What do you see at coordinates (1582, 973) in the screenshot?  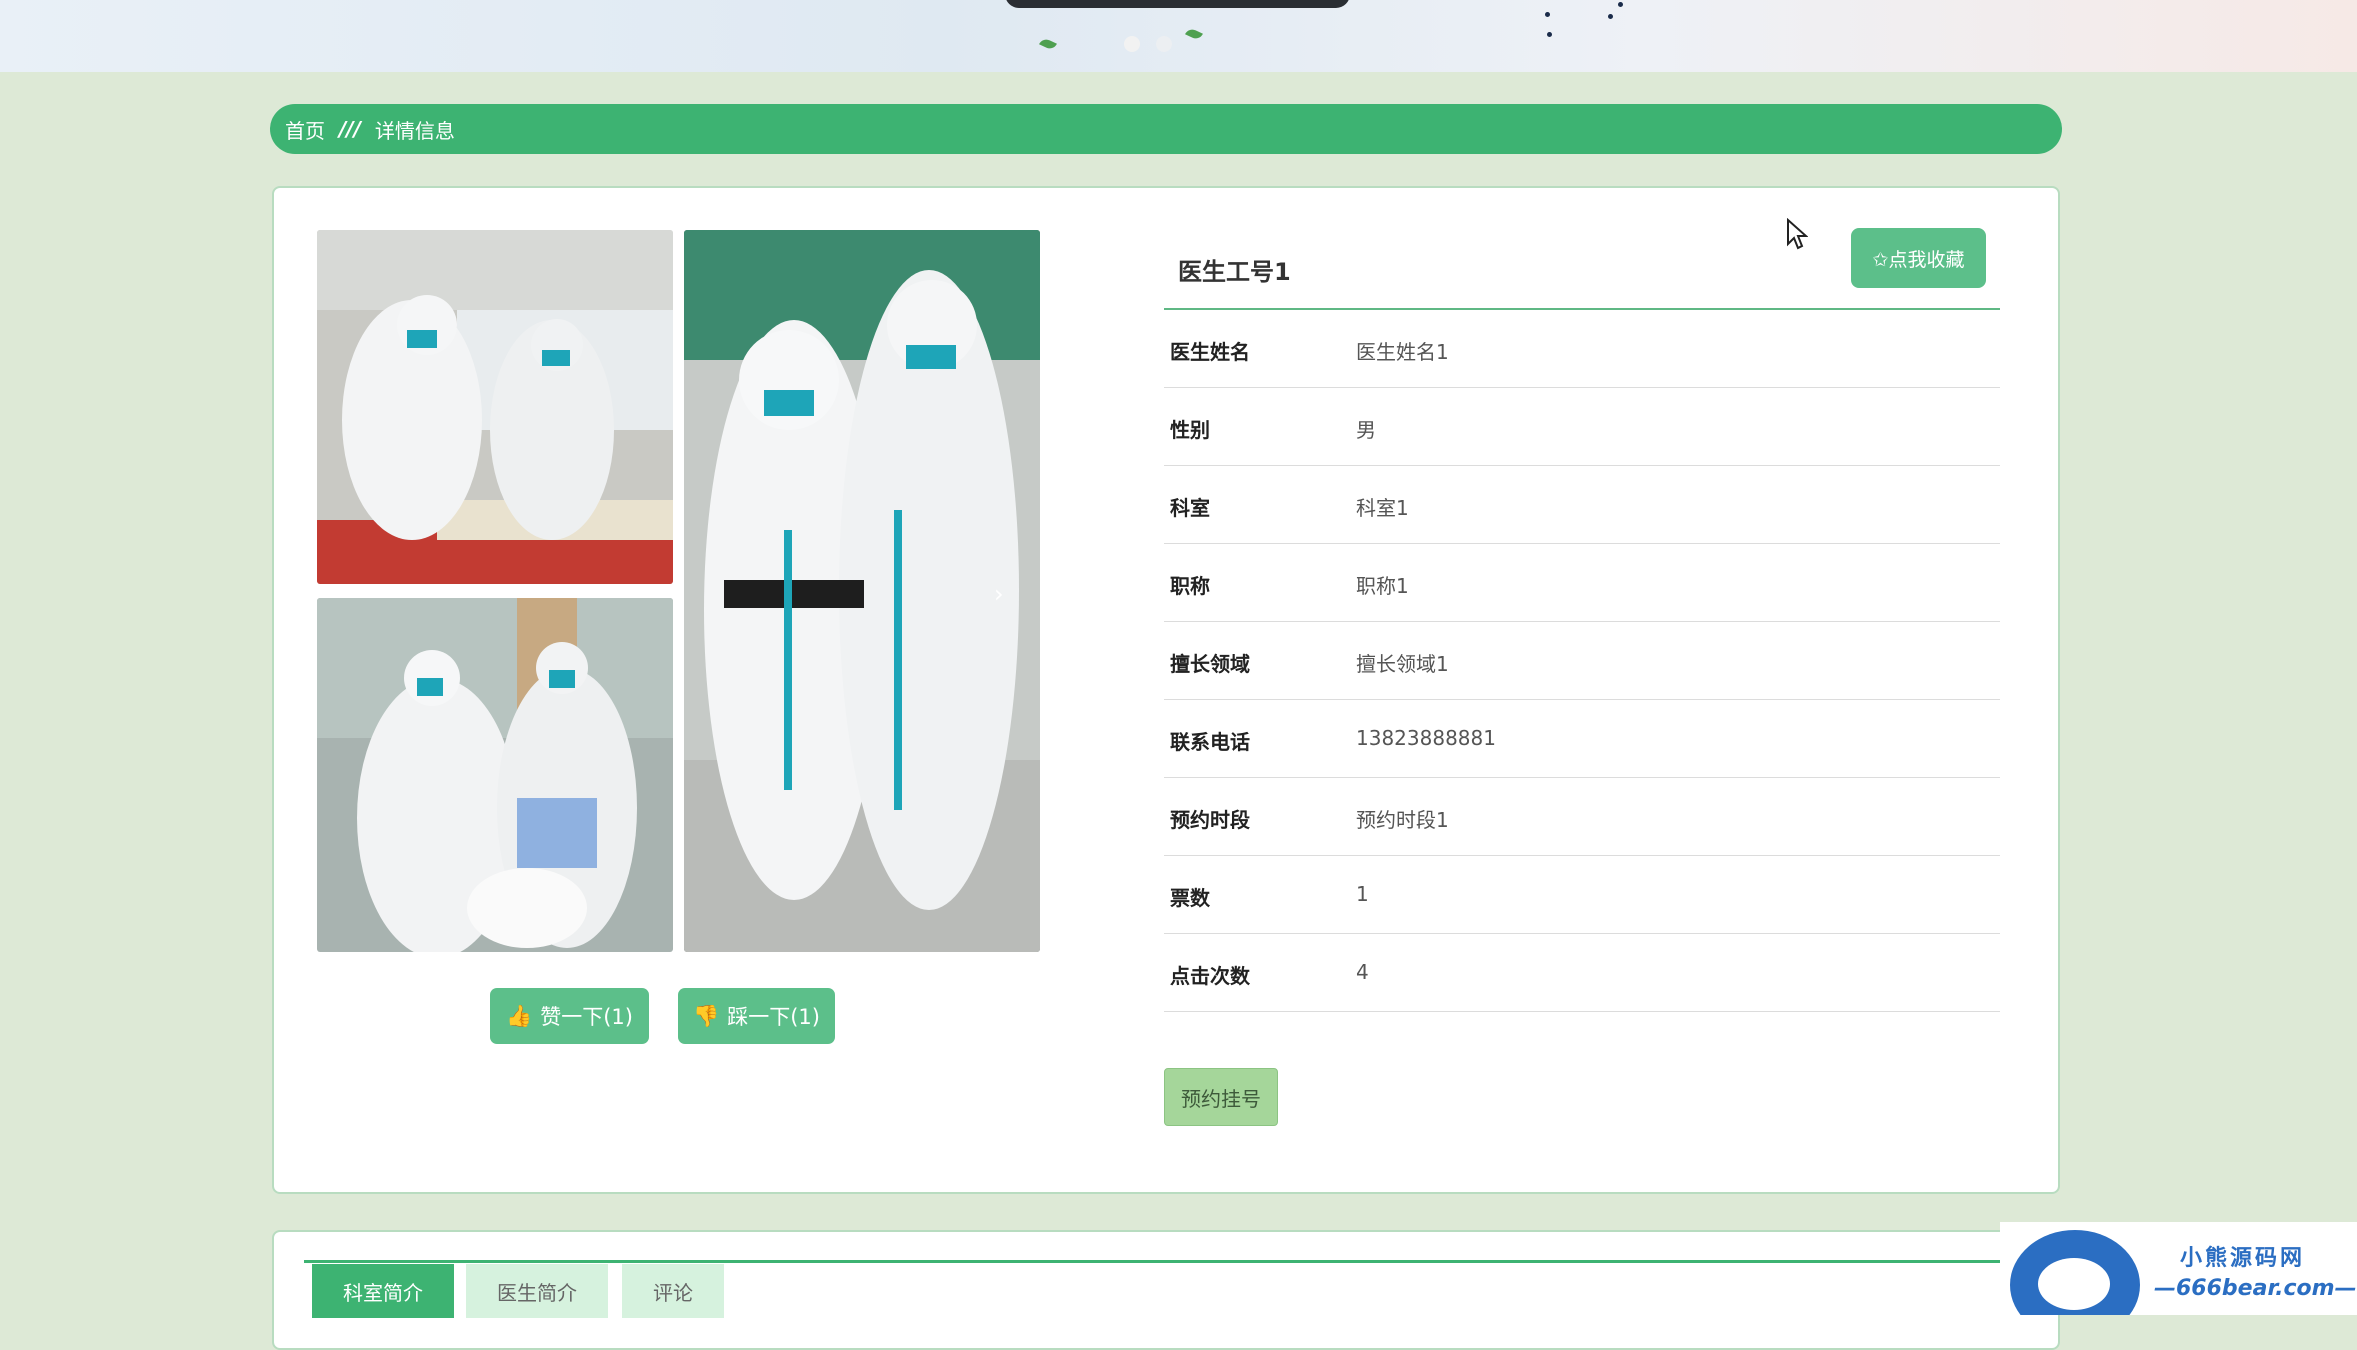 I see `info-row: 点击次数 4` at bounding box center [1582, 973].